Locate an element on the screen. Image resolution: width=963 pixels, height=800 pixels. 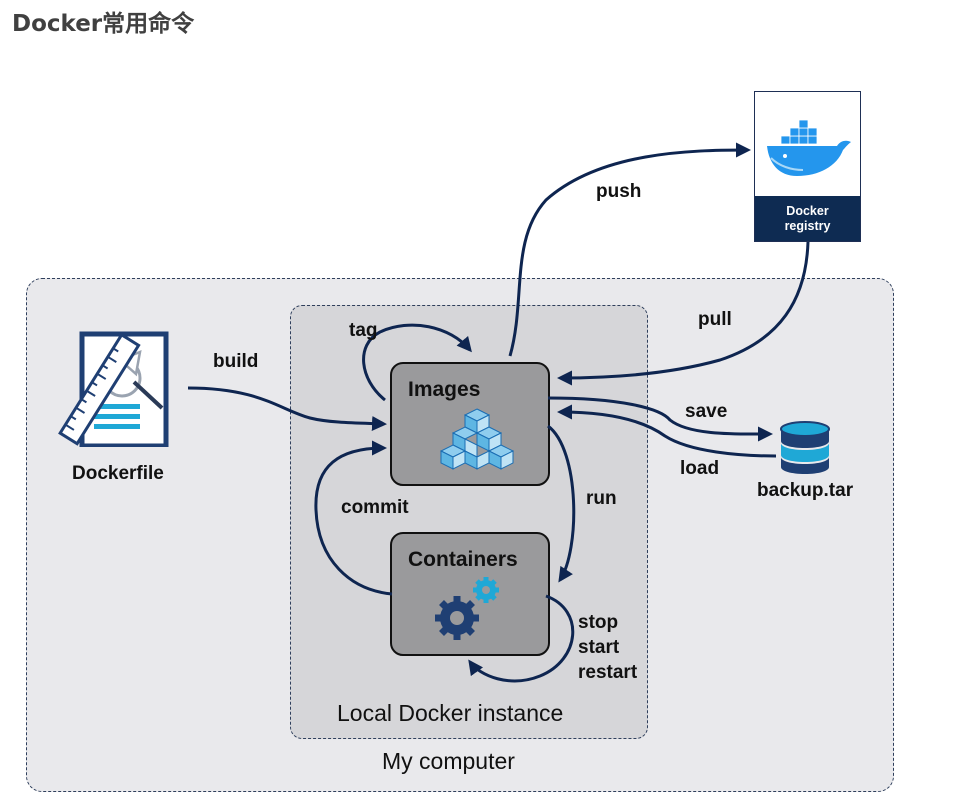
commit-label: commit is located at coordinates (375, 507).